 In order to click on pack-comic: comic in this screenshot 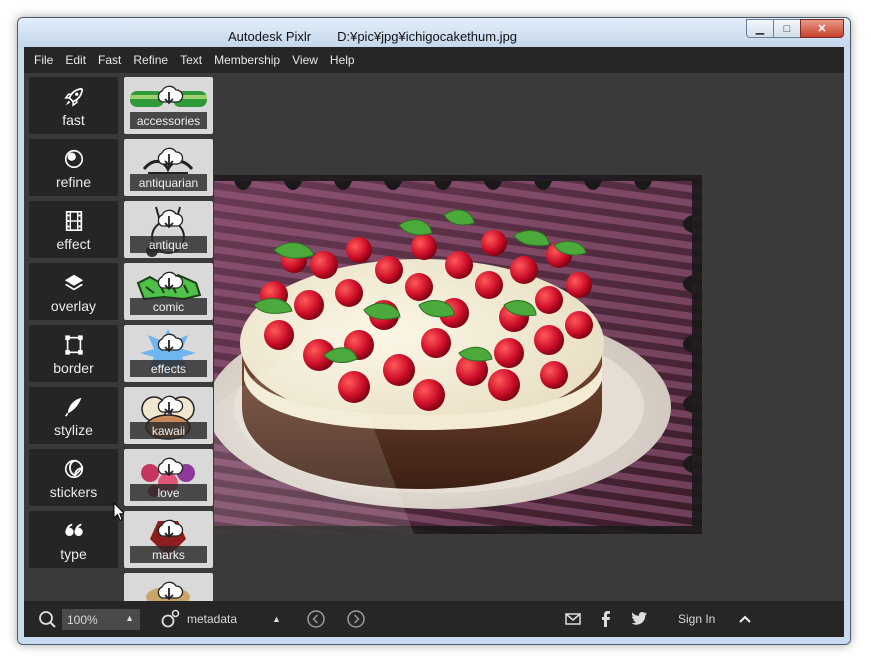, I will do `click(168, 291)`.